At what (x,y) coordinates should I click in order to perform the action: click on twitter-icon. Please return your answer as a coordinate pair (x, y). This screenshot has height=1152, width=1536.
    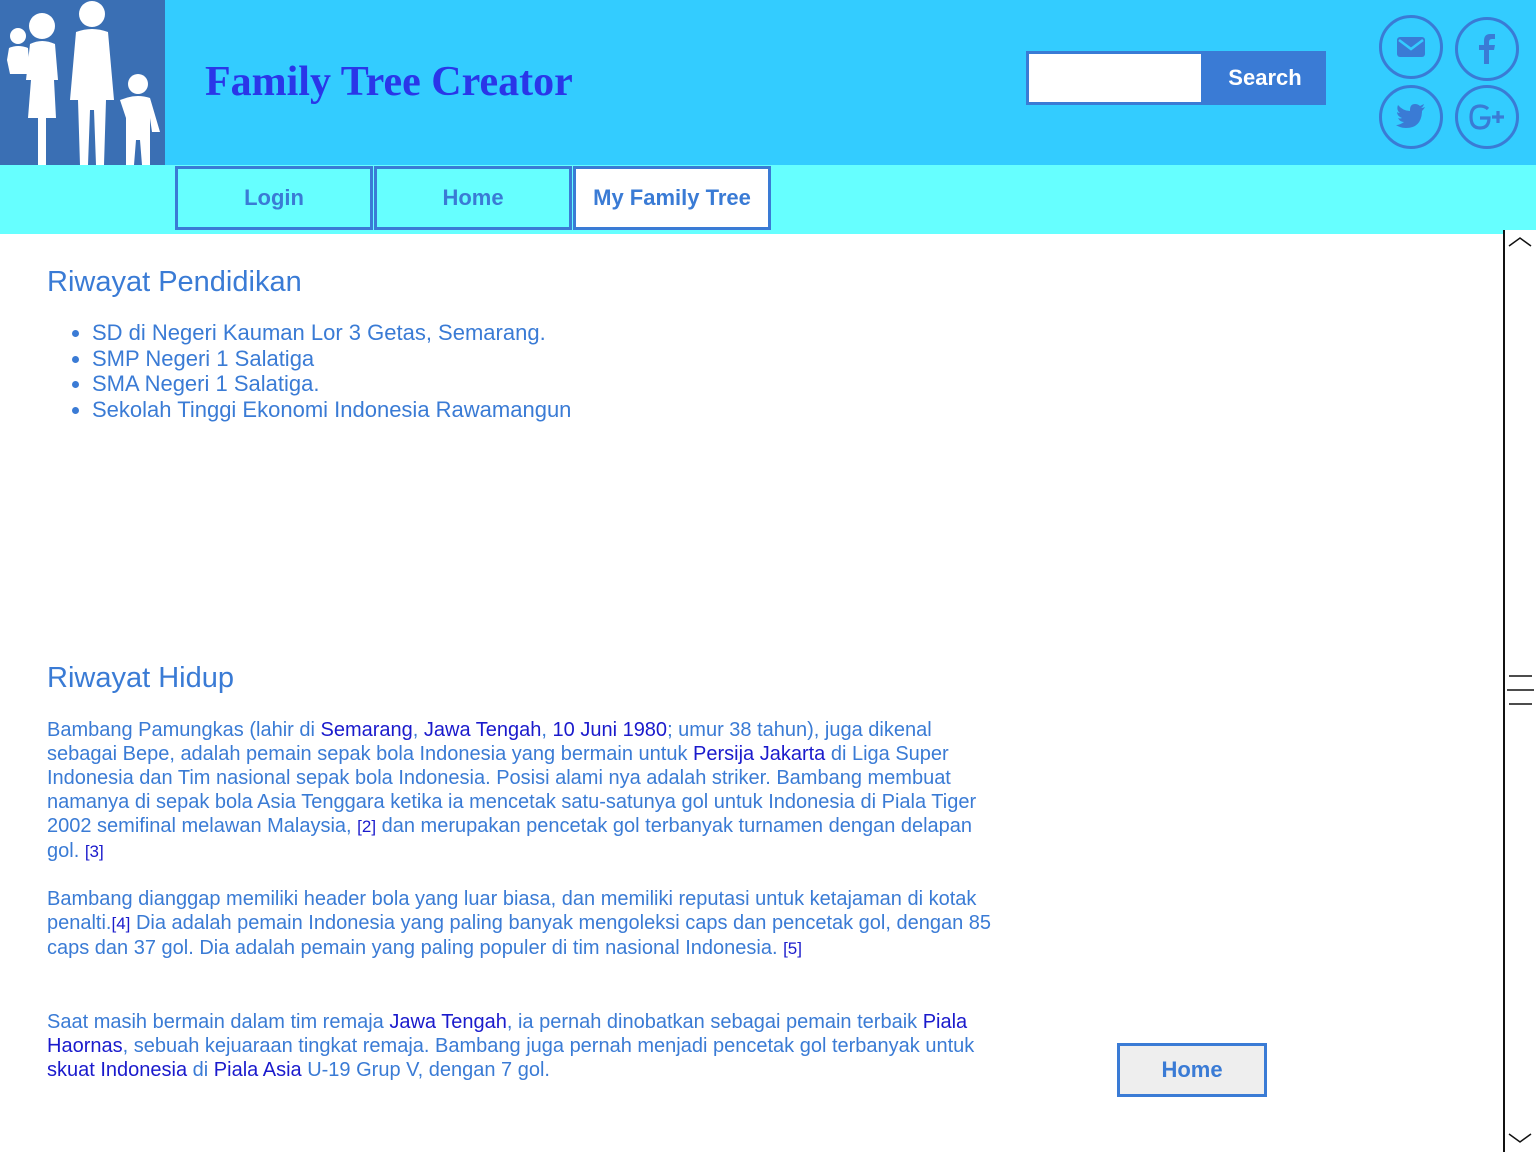
    Looking at the image, I should click on (1410, 116).